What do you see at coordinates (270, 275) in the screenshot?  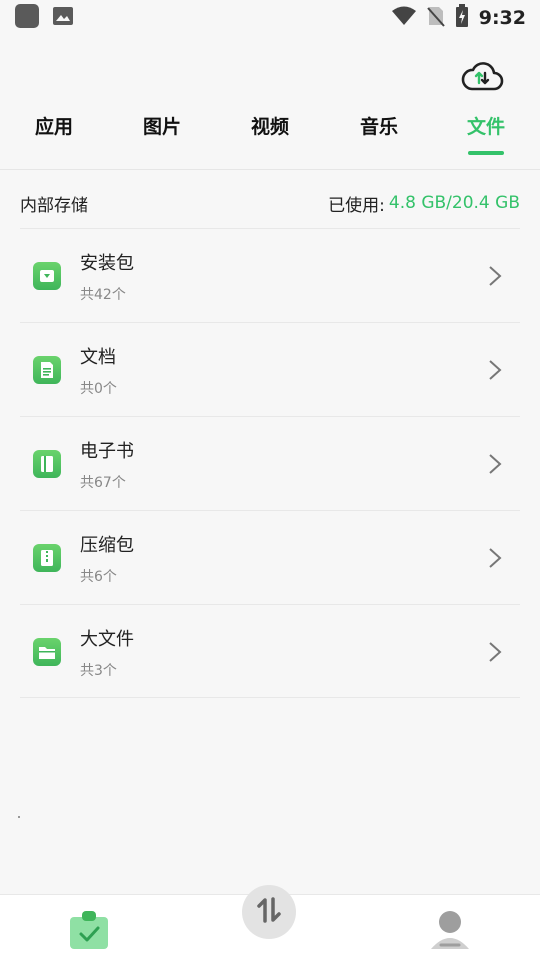 I see `list-item-packages: 安装包 共42个` at bounding box center [270, 275].